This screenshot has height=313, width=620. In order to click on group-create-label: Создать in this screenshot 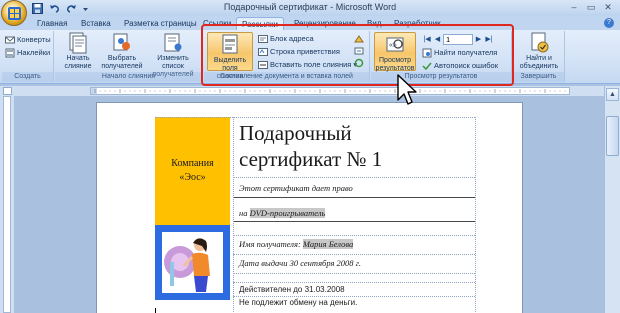, I will do `click(27, 77)`.